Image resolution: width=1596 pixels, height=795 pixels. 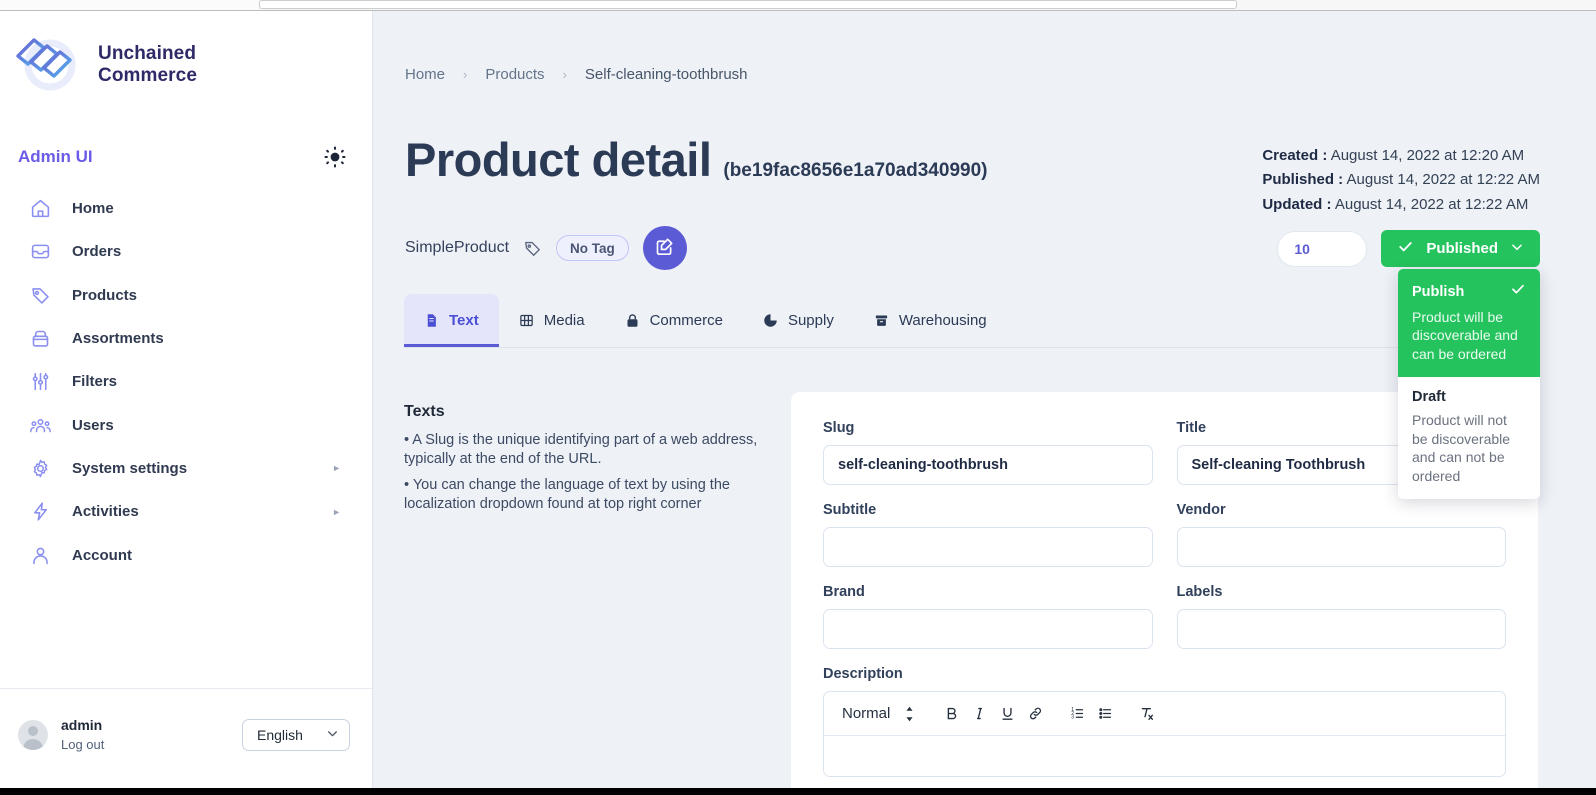 I want to click on sidebar-item-filters: Filters, so click(x=186, y=381).